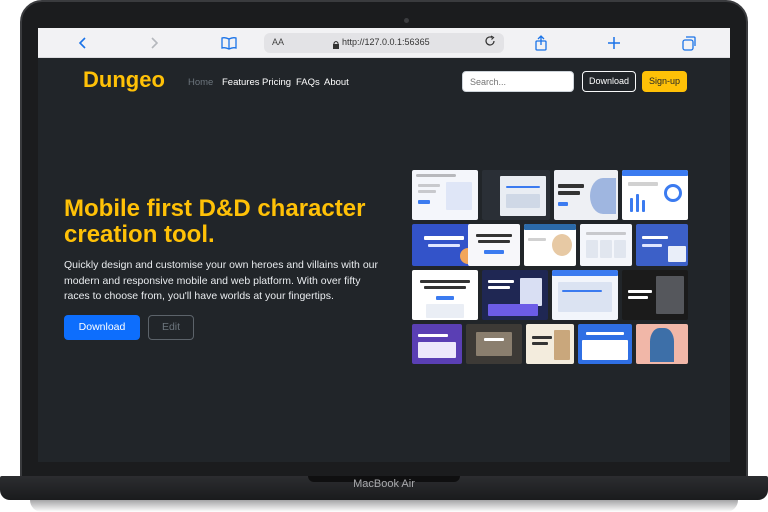 The width and height of the screenshot is (768, 512). I want to click on nav-faqs: FAQs, so click(308, 82).